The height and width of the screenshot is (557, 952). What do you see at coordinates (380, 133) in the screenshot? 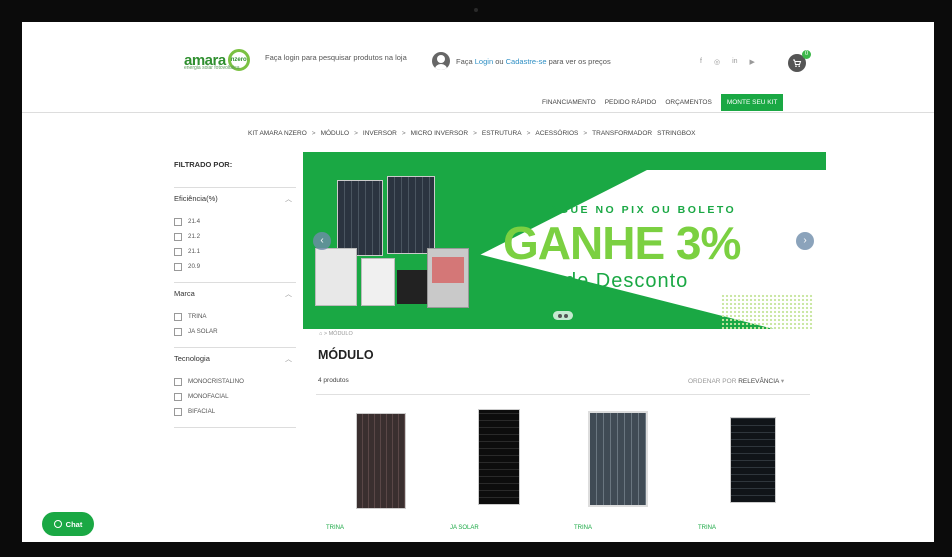
I see `cat-inversor: INVERSOR` at bounding box center [380, 133].